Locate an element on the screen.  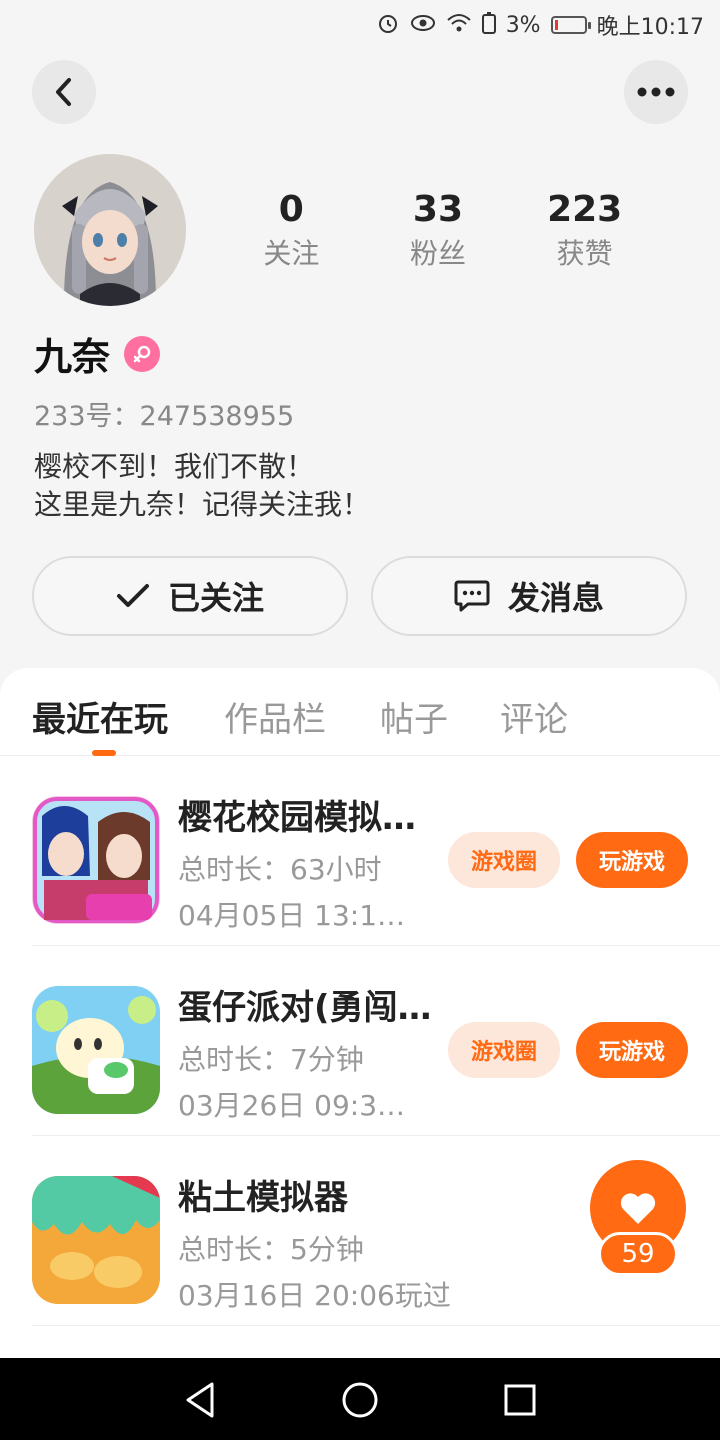
stat-label: 粉丝 is located at coordinates (437, 253).